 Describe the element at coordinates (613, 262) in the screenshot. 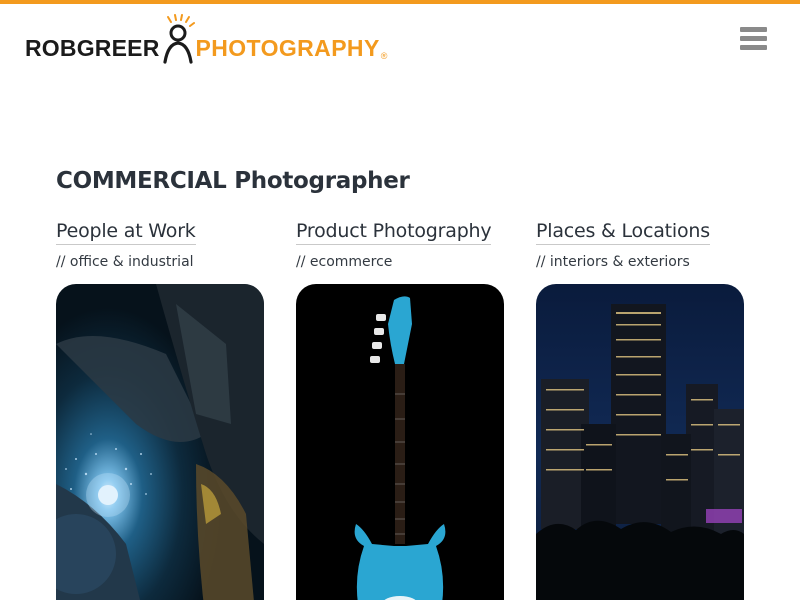

I see `category-subtitle: // interiors & exteriors` at that location.